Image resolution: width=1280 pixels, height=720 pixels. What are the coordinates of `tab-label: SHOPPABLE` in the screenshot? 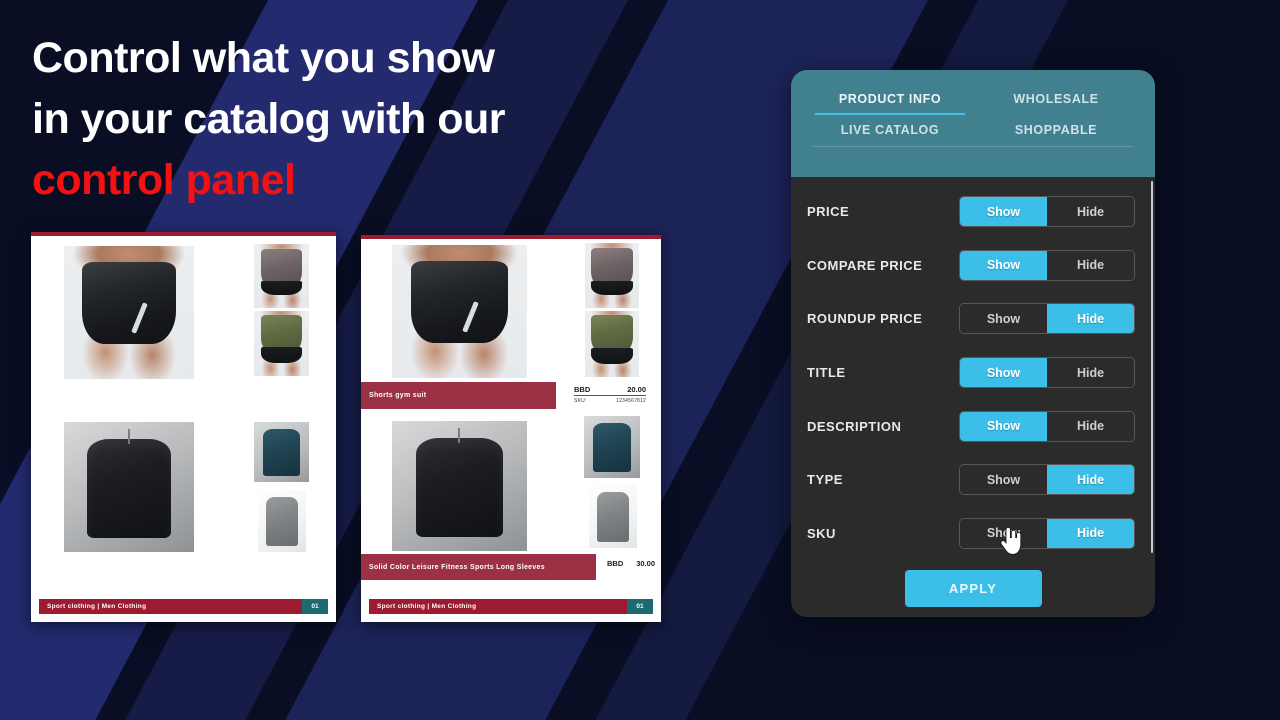 It's located at (1056, 130).